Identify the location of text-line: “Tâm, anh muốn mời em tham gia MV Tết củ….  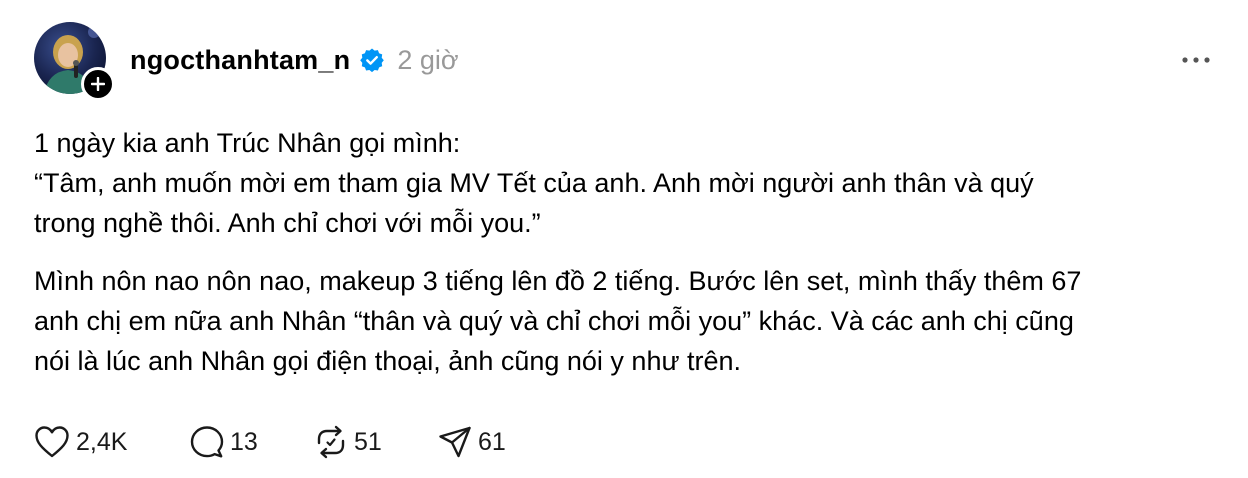
(534, 183).